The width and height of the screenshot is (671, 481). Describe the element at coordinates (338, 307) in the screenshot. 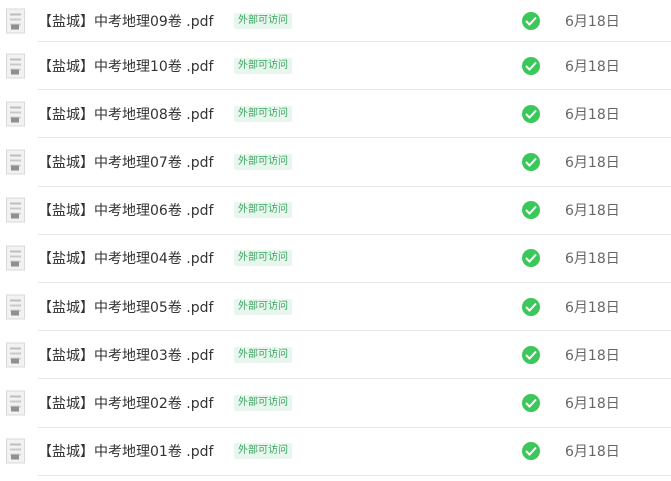

I see `file-row: 【盐城】中考地理05卷 .pdf 外部可访问 6月18日` at that location.